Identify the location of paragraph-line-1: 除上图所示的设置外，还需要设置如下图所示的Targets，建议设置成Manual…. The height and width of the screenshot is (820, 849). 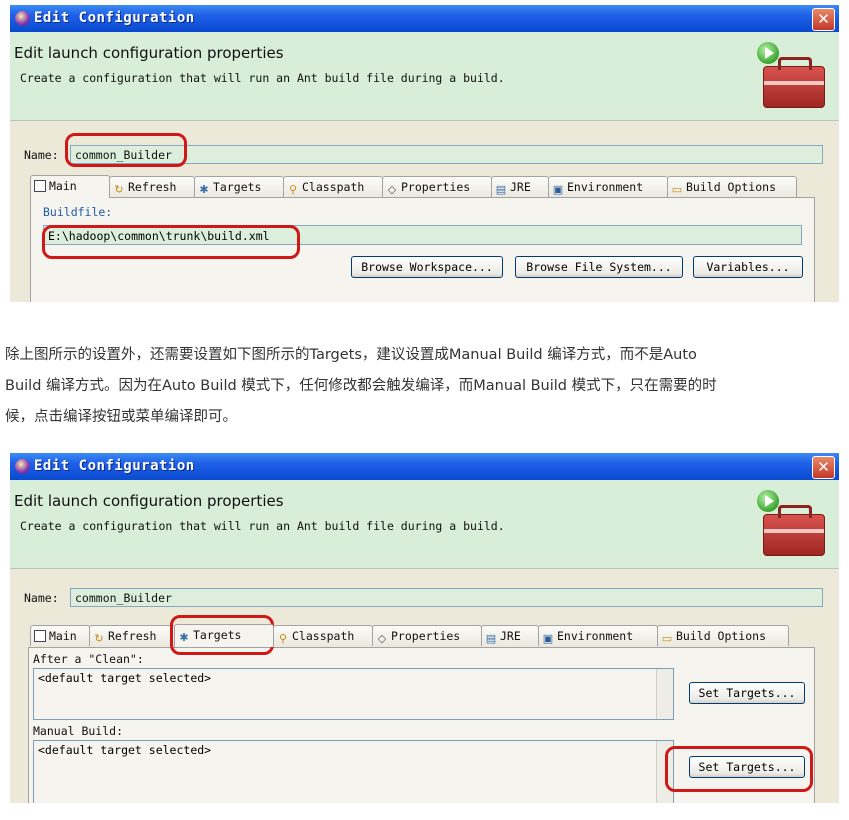
(351, 355).